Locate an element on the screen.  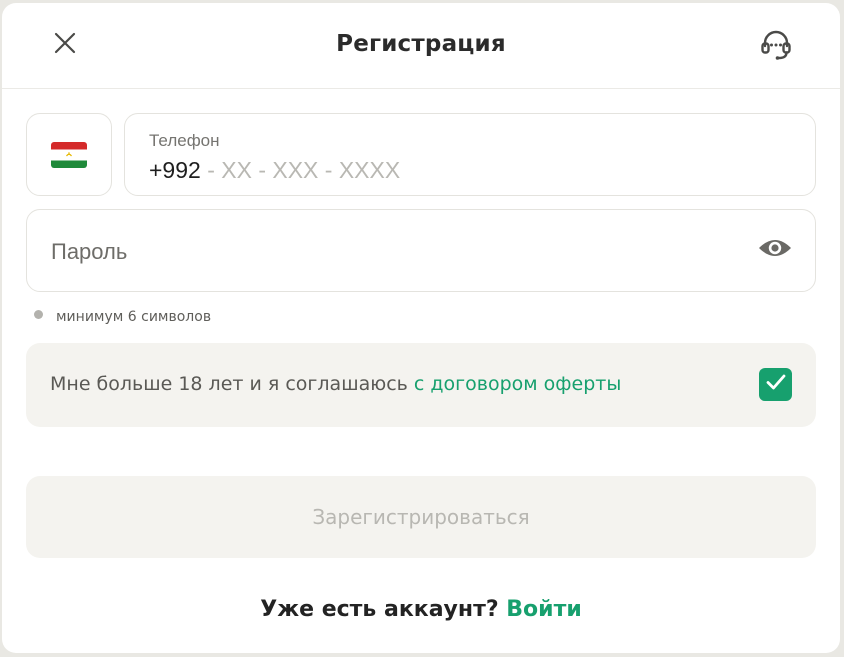
country-selector is located at coordinates (69, 154).